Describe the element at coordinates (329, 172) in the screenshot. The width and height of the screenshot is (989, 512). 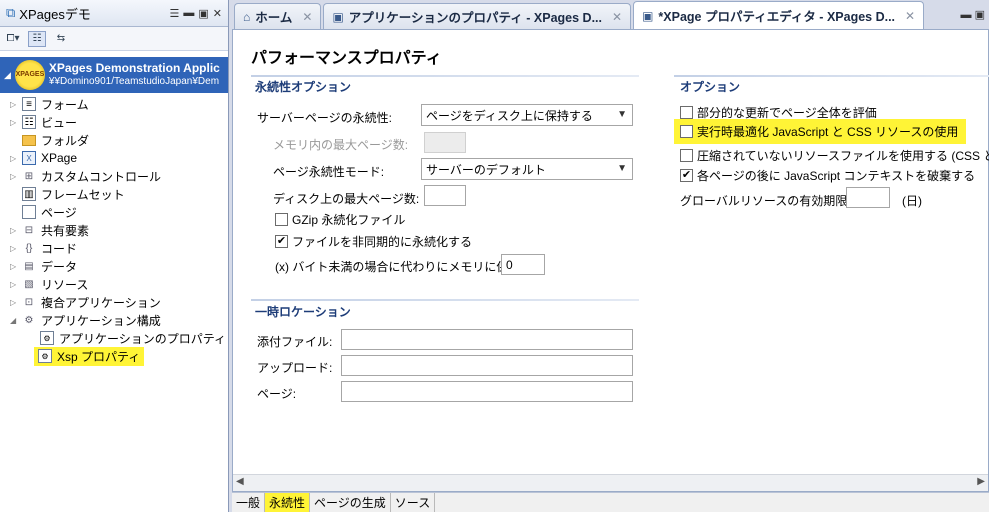
I see `page-mode-label: ページ永続性モード:` at that location.